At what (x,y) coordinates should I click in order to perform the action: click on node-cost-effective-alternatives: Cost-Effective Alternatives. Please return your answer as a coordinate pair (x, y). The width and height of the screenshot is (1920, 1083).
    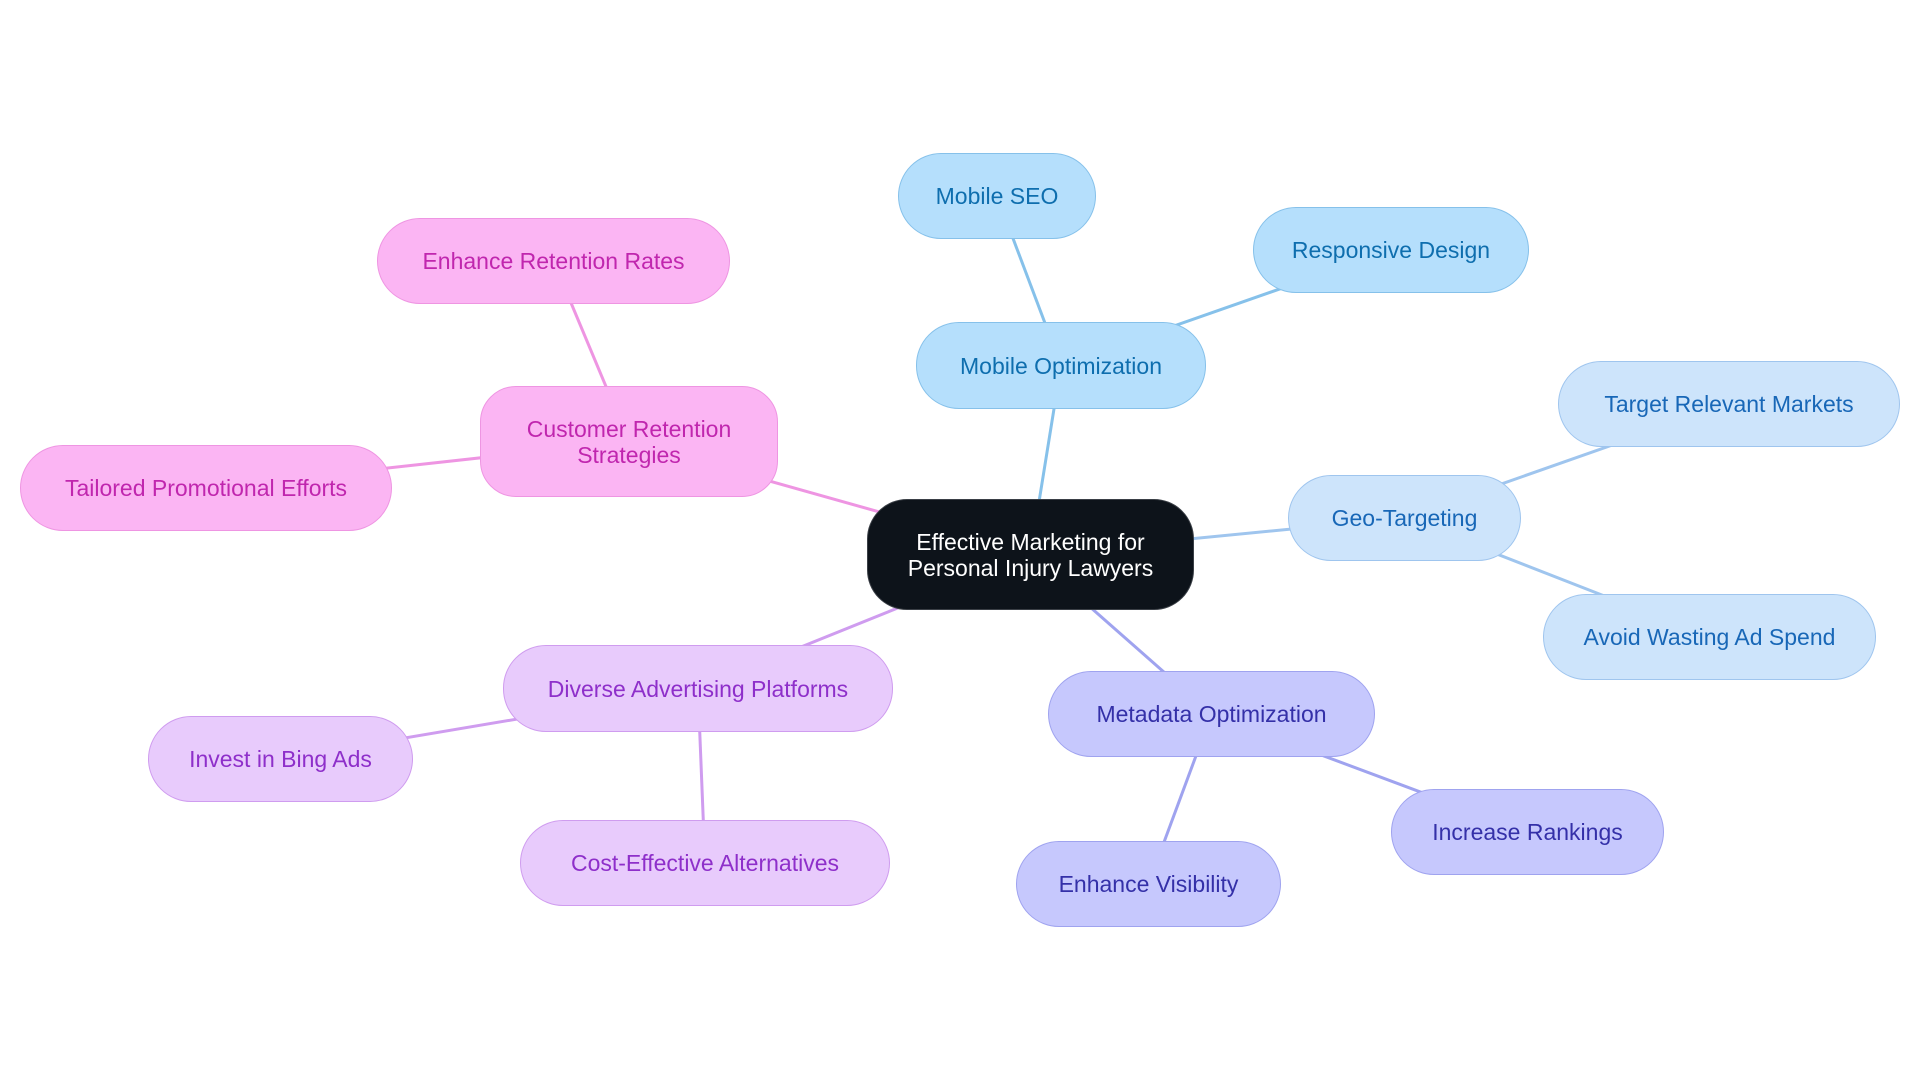
    Looking at the image, I should click on (705, 863).